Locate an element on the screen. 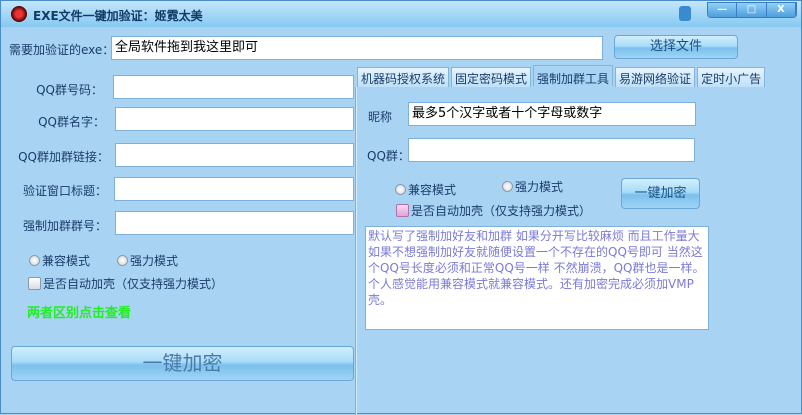 This screenshot has height=415, width=802. tab-machine-code: 机器码授权系统 is located at coordinates (403, 77).